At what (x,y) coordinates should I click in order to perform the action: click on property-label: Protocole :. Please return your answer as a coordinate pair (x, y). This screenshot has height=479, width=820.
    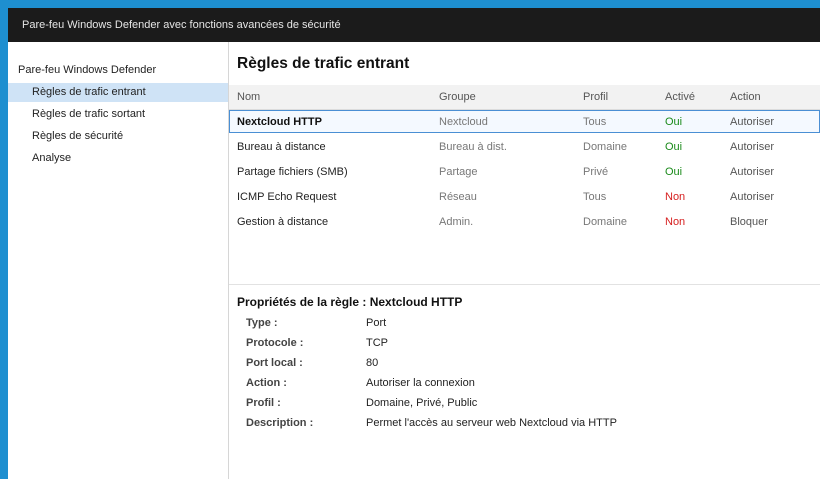
    Looking at the image, I should click on (275, 343).